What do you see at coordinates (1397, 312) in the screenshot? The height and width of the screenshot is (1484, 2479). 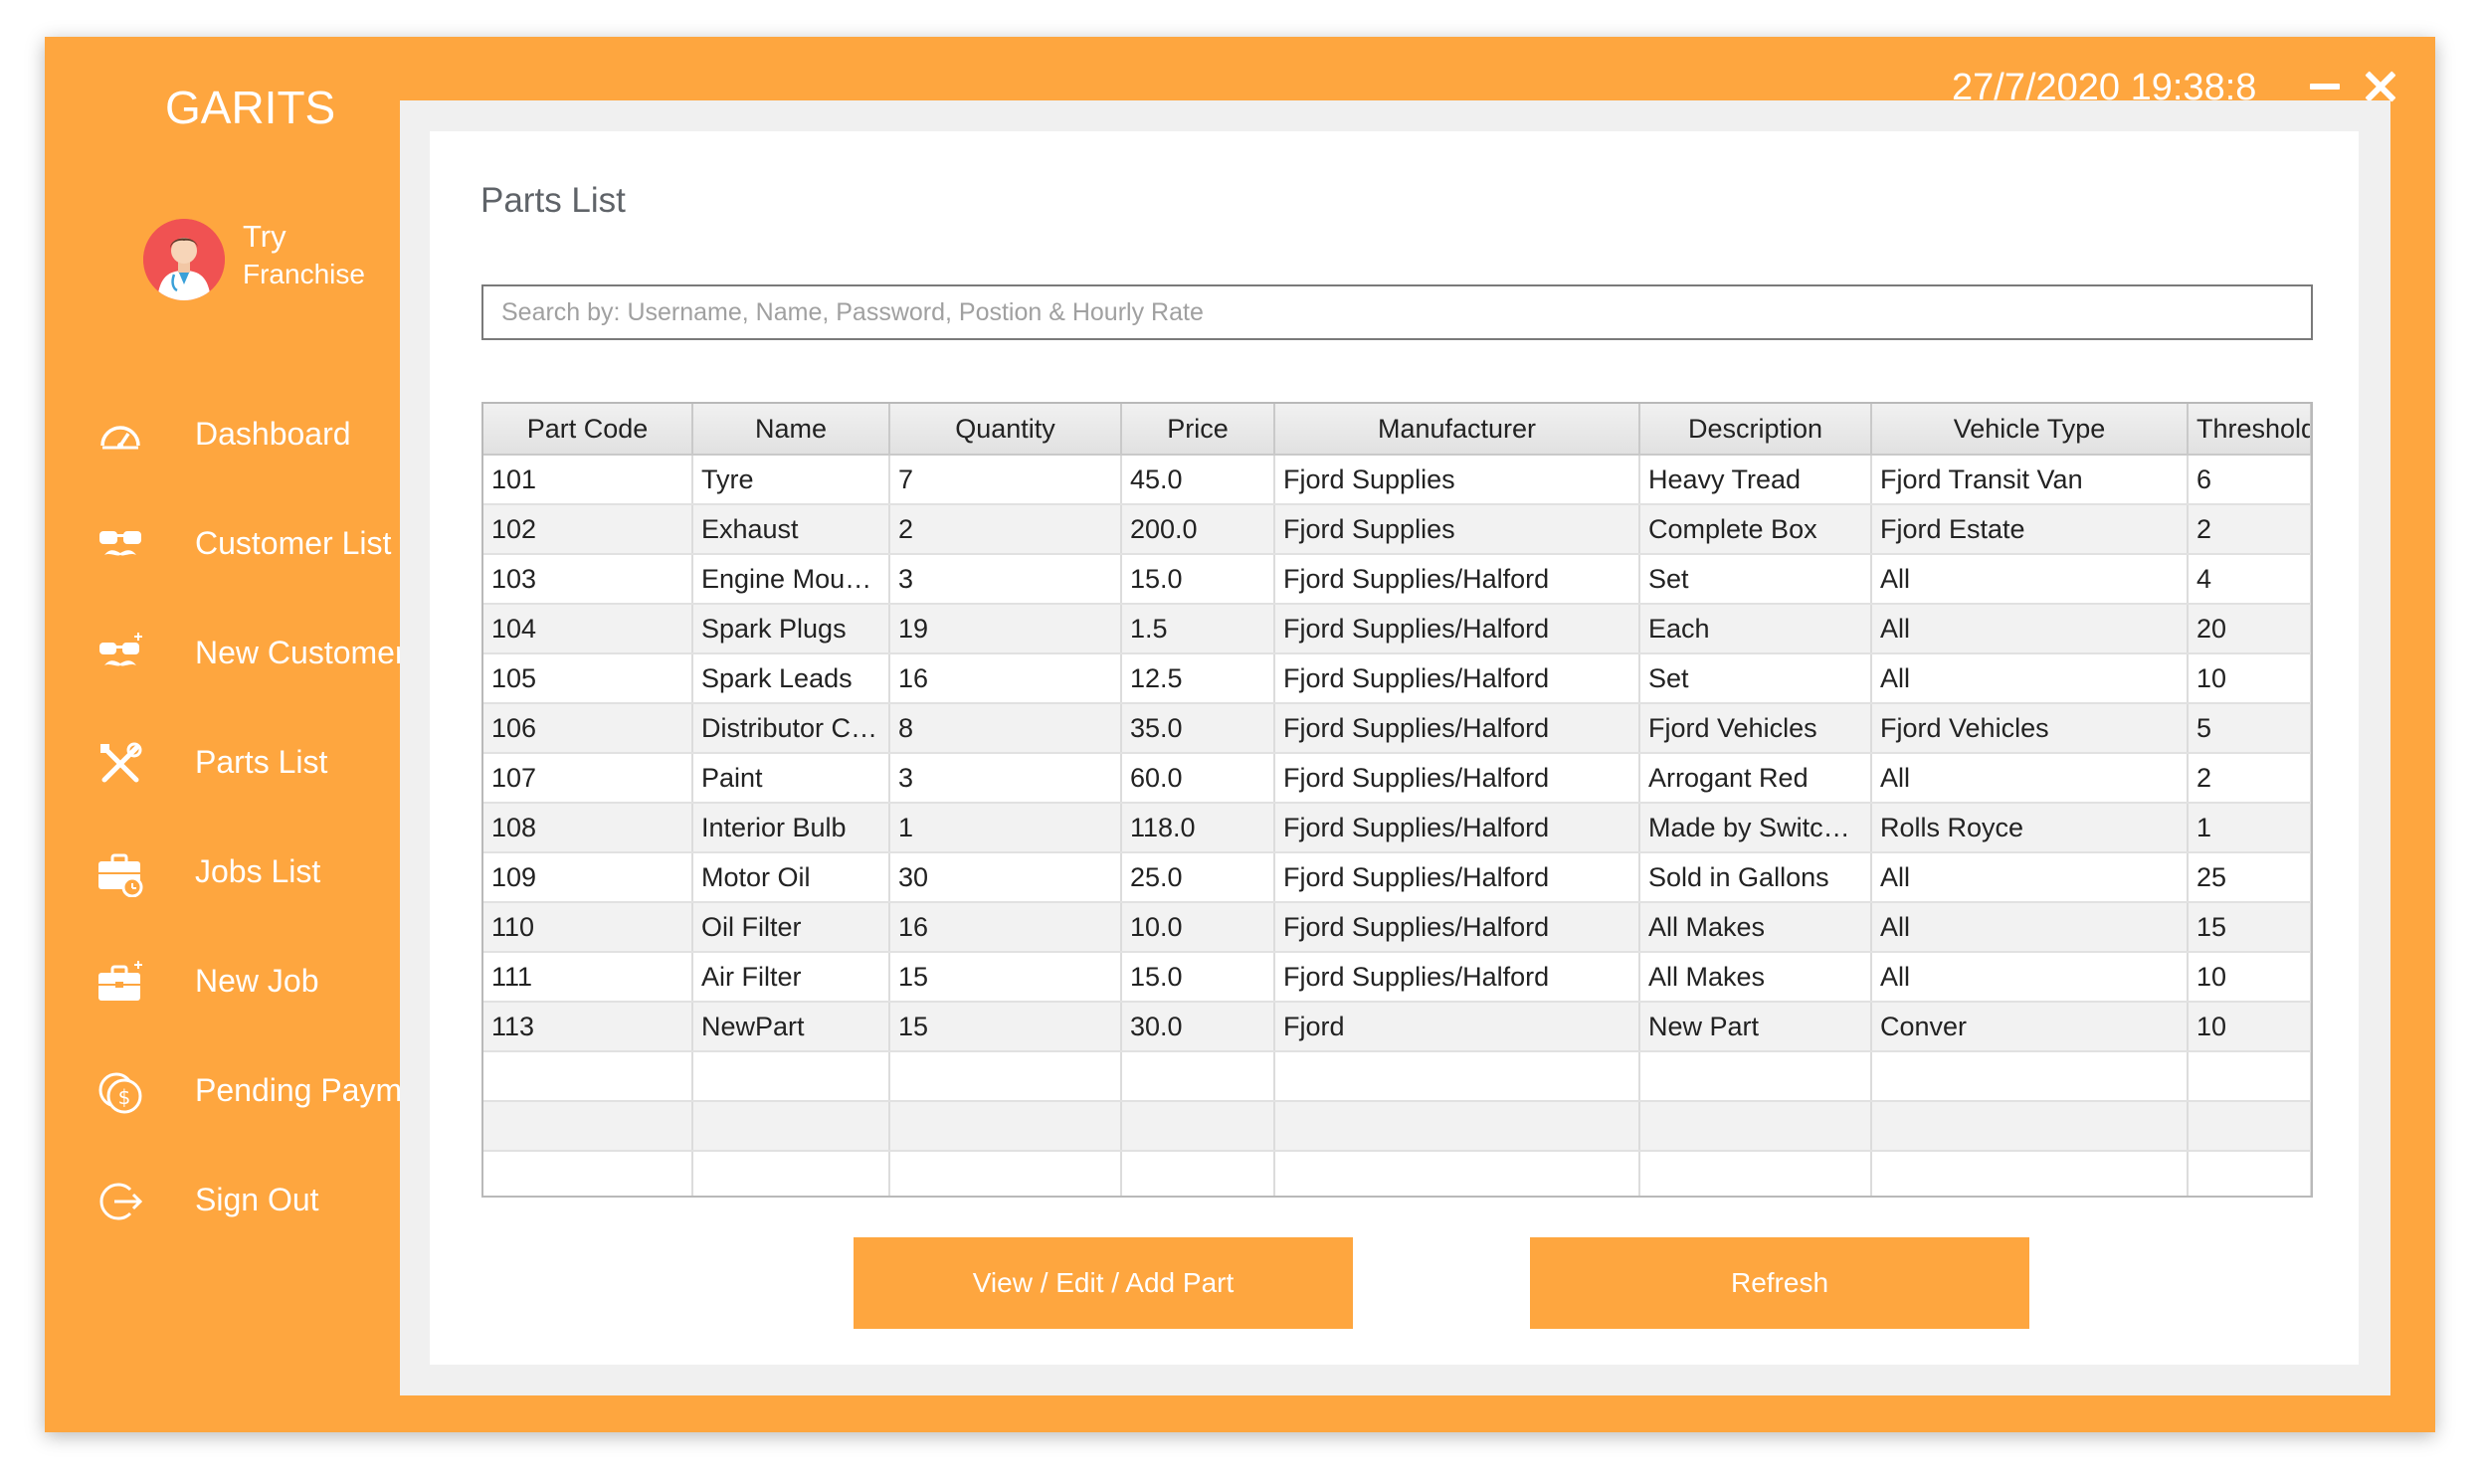 I see `search-input` at bounding box center [1397, 312].